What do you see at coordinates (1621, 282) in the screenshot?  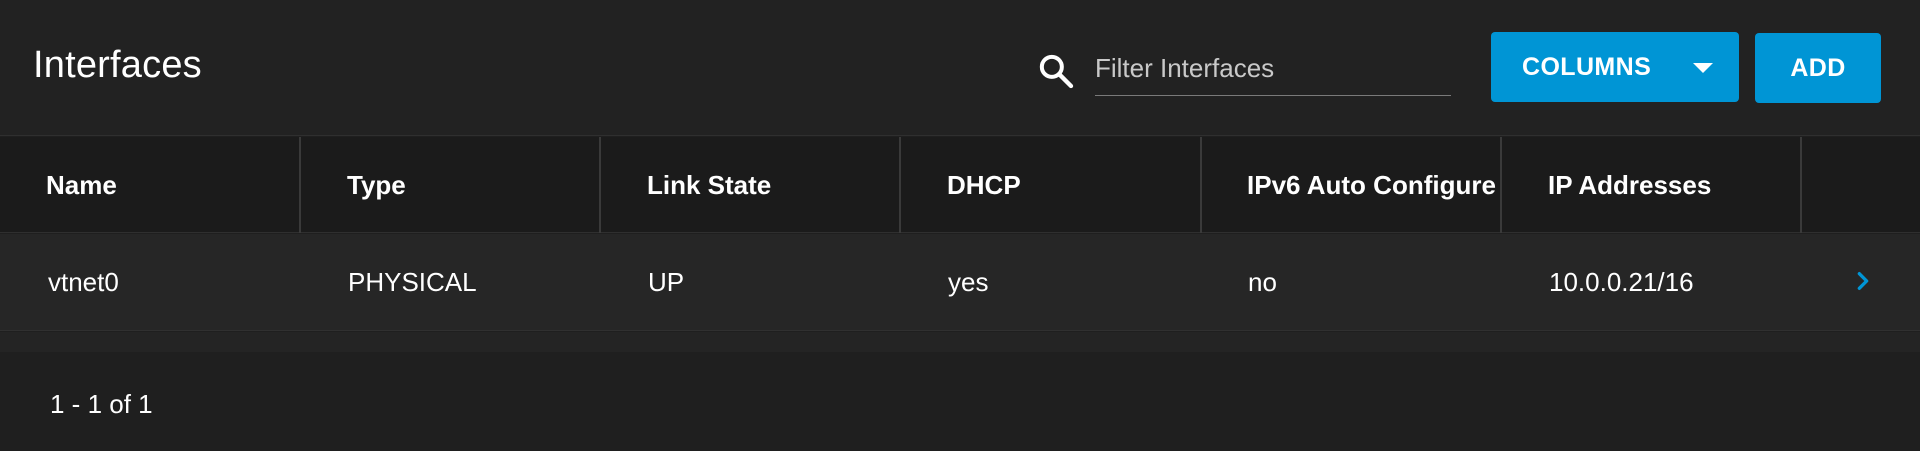 I see `cell-ip-addresses: 10.0.0.21/16` at bounding box center [1621, 282].